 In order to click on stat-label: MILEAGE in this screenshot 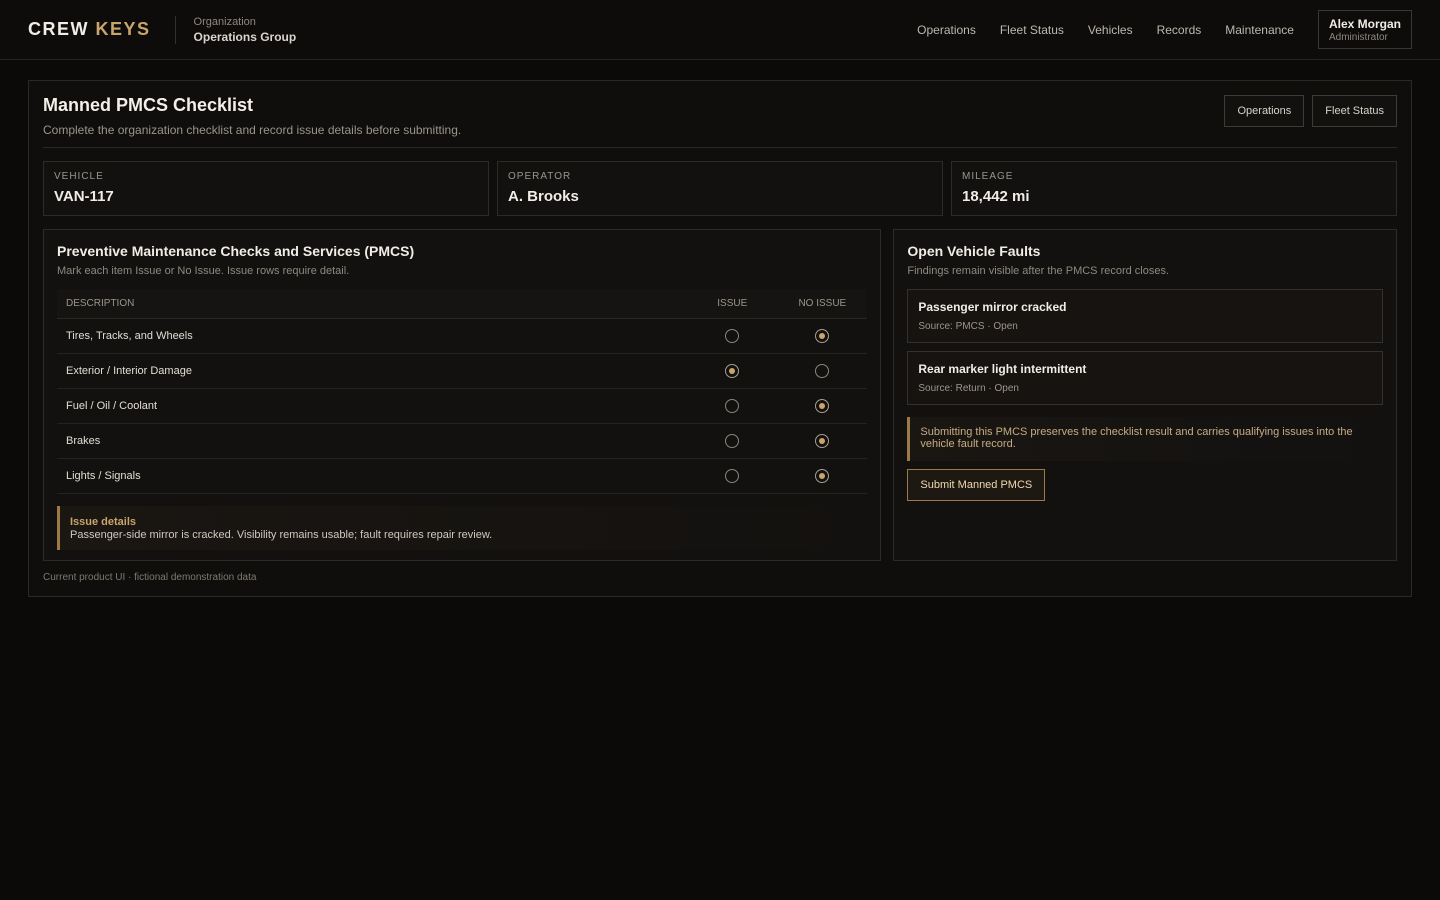, I will do `click(988, 176)`.